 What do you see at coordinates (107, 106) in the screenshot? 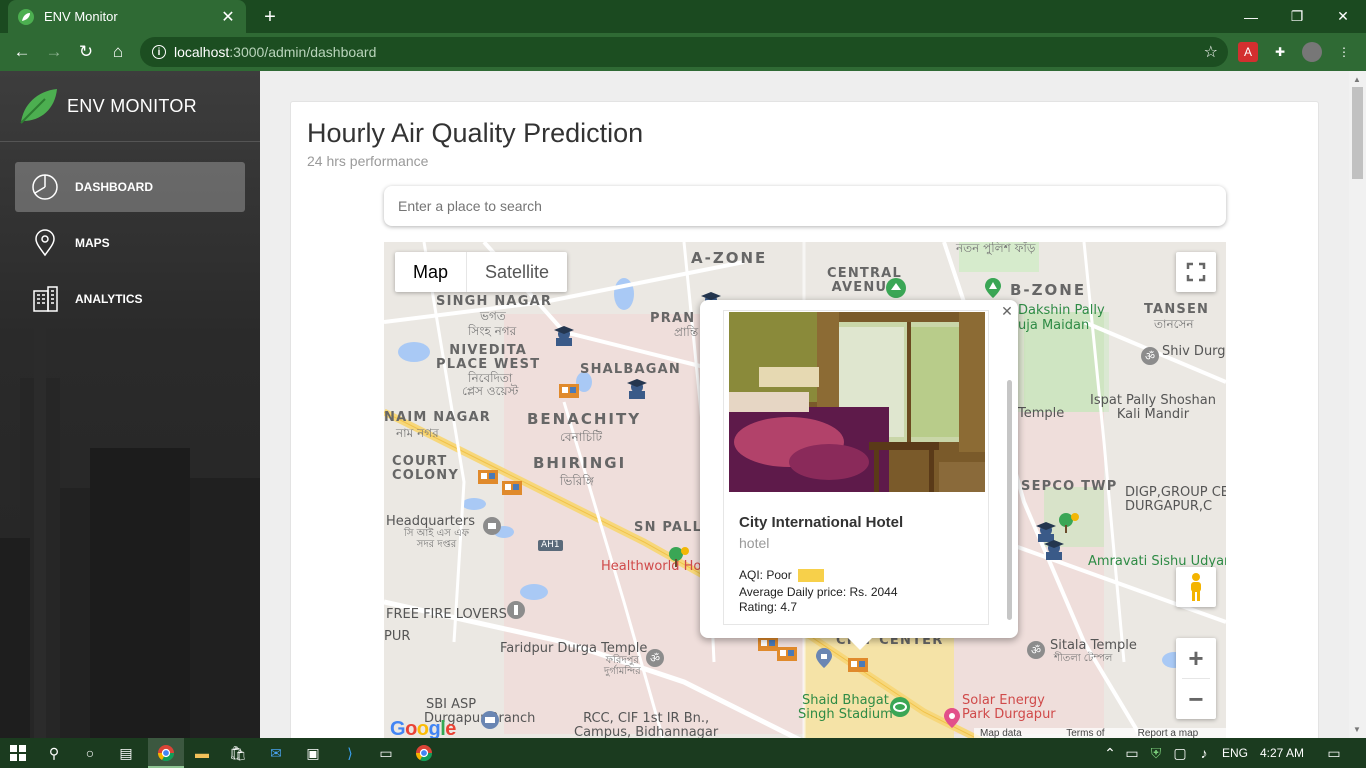
I see `brand-logo: ENV MONITOR` at bounding box center [107, 106].